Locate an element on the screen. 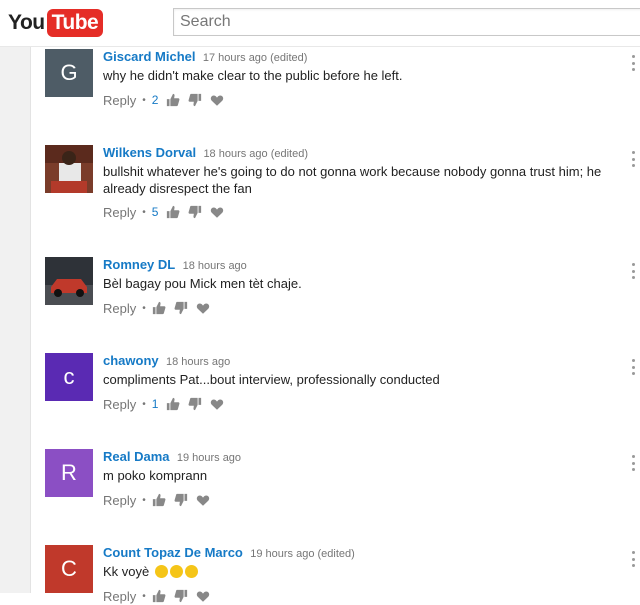 The width and height of the screenshot is (640, 605). comment-header: Wilkens Dorval 18 hours ago (edited) is located at coordinates (205, 152).